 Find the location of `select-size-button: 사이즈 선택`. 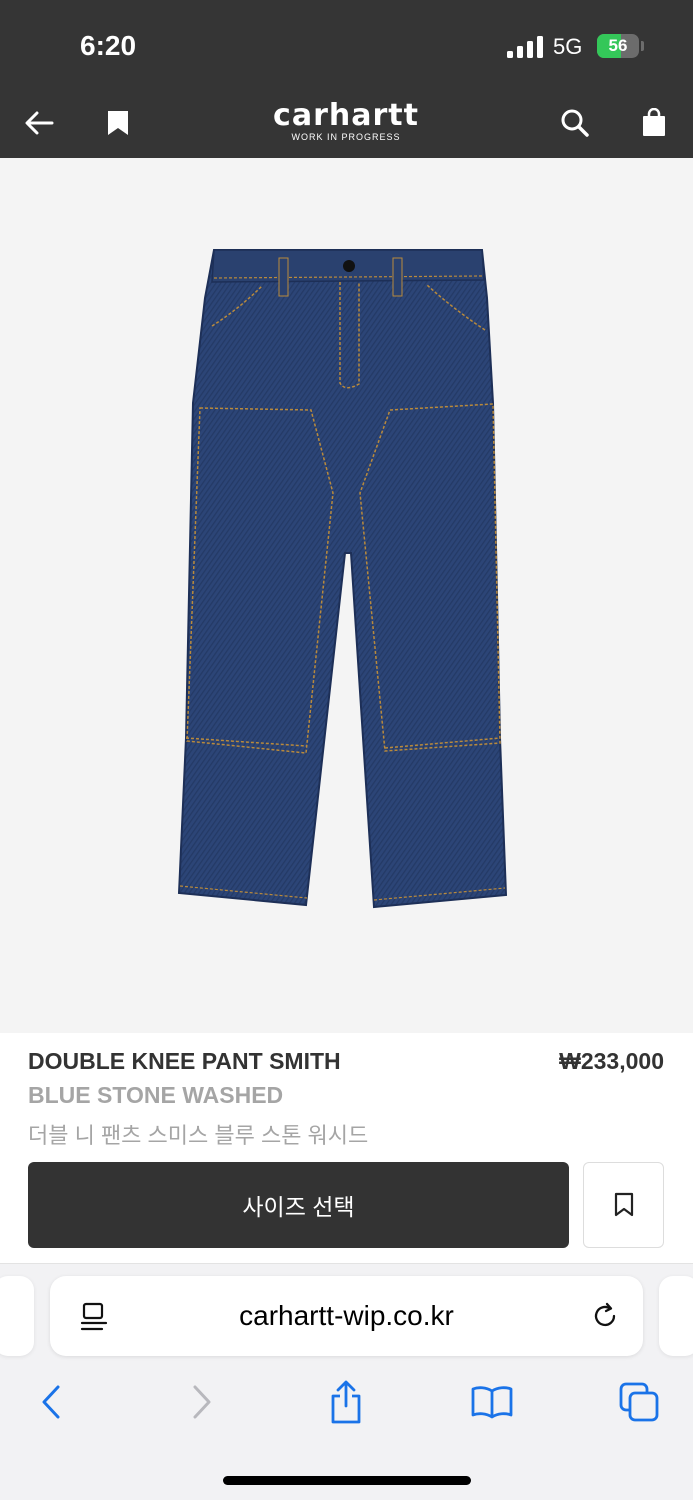

select-size-button: 사이즈 선택 is located at coordinates (298, 1205).